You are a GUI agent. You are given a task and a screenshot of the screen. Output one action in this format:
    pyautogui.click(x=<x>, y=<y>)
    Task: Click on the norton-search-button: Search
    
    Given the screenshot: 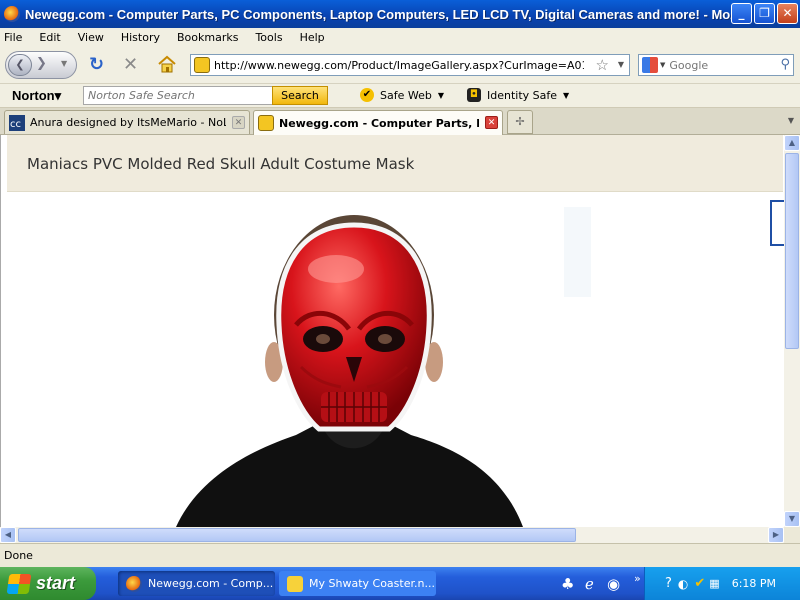 What is the action you would take?
    pyautogui.click(x=300, y=95)
    